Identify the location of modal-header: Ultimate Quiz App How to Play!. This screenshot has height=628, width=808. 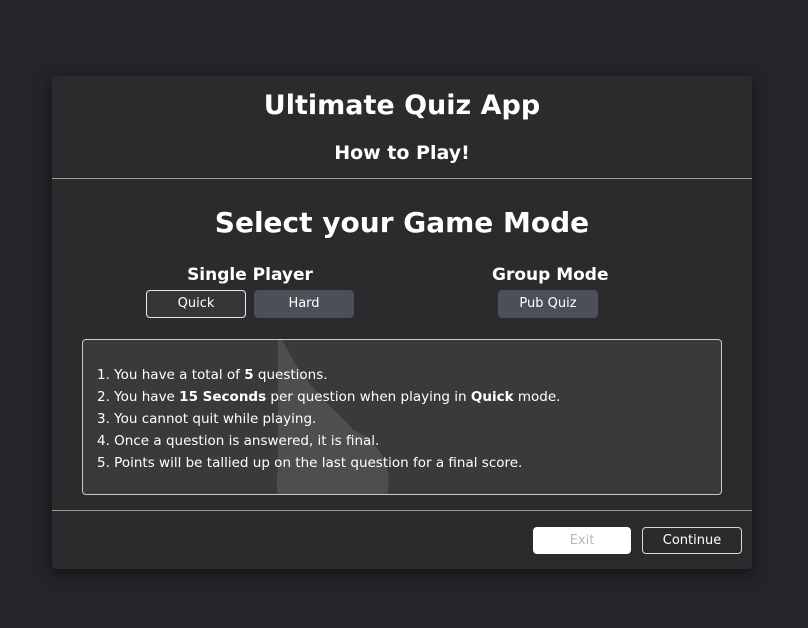
(402, 127).